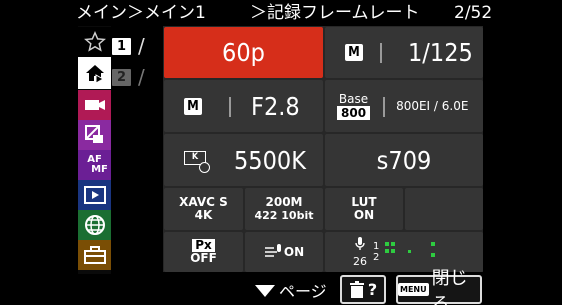  What do you see at coordinates (121, 46) in the screenshot?
I see `sub-tab-1-number: 1` at bounding box center [121, 46].